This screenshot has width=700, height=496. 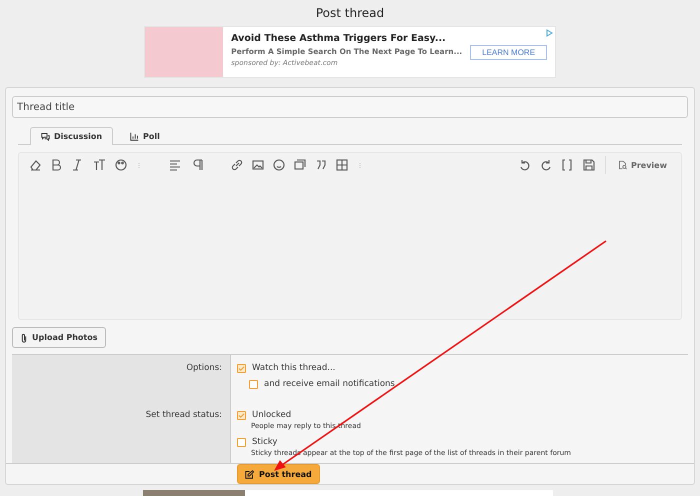 I want to click on eraser-icon, so click(x=35, y=165).